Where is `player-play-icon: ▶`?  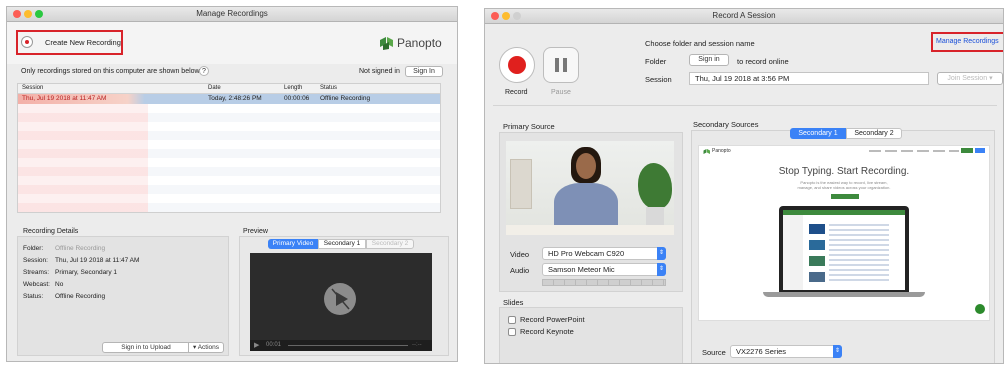
player-play-icon: ▶ is located at coordinates (256, 345).